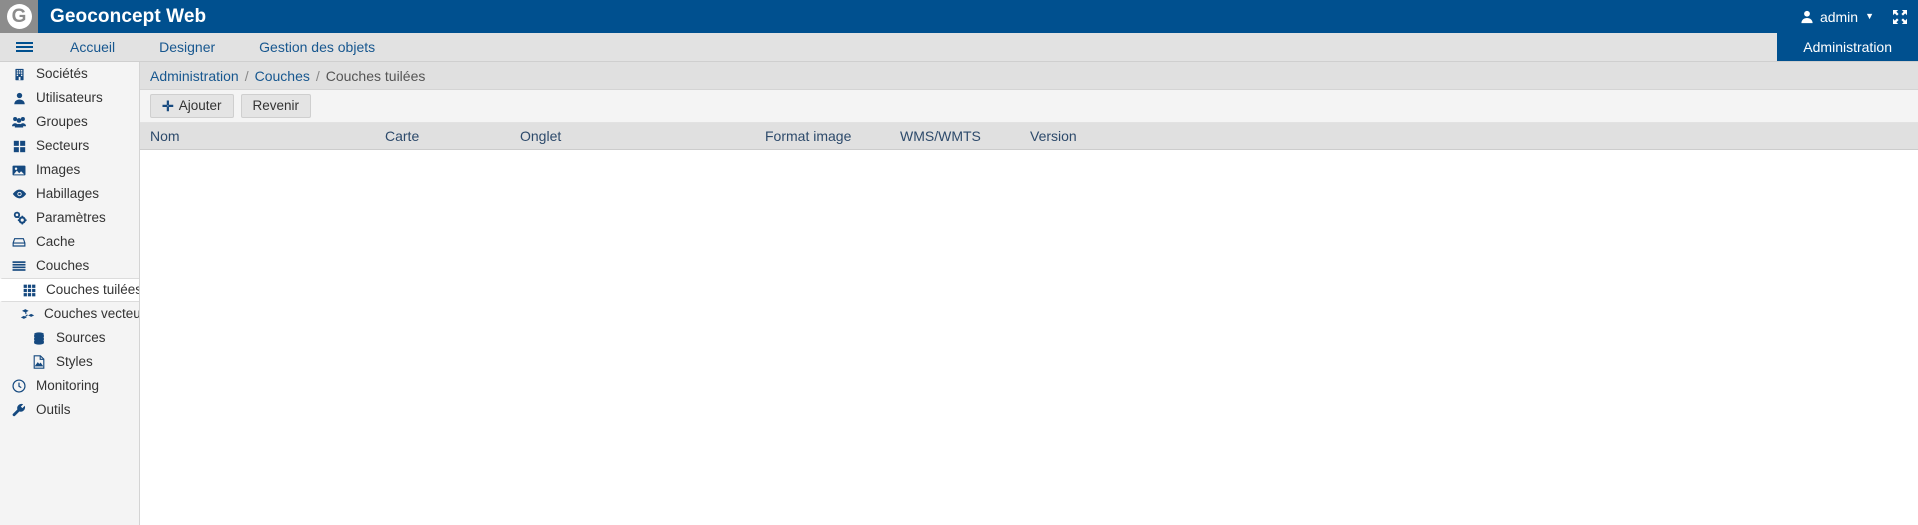  Describe the element at coordinates (62, 122) in the screenshot. I see `sidebar-item-label: Groupes` at that location.